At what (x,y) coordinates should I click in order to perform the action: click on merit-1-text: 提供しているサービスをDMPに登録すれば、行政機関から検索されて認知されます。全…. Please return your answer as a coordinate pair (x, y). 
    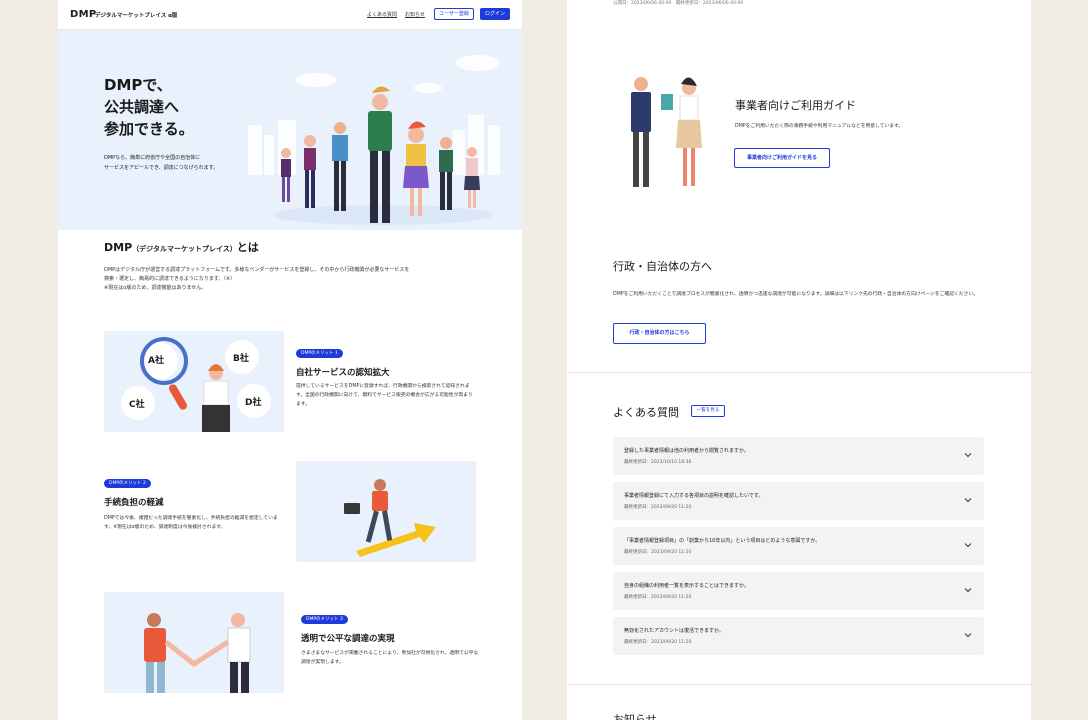
    Looking at the image, I should click on (384, 395).